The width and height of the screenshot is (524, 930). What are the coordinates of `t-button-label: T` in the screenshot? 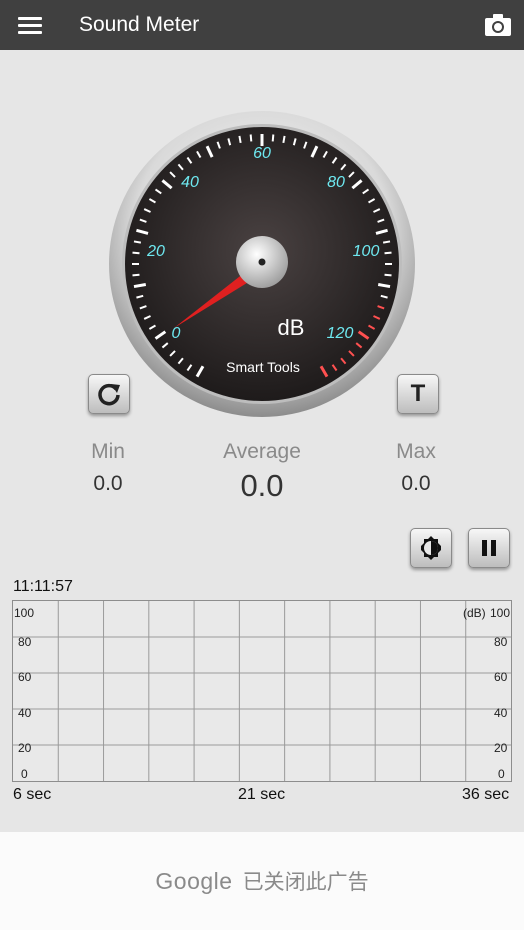 It's located at (418, 393).